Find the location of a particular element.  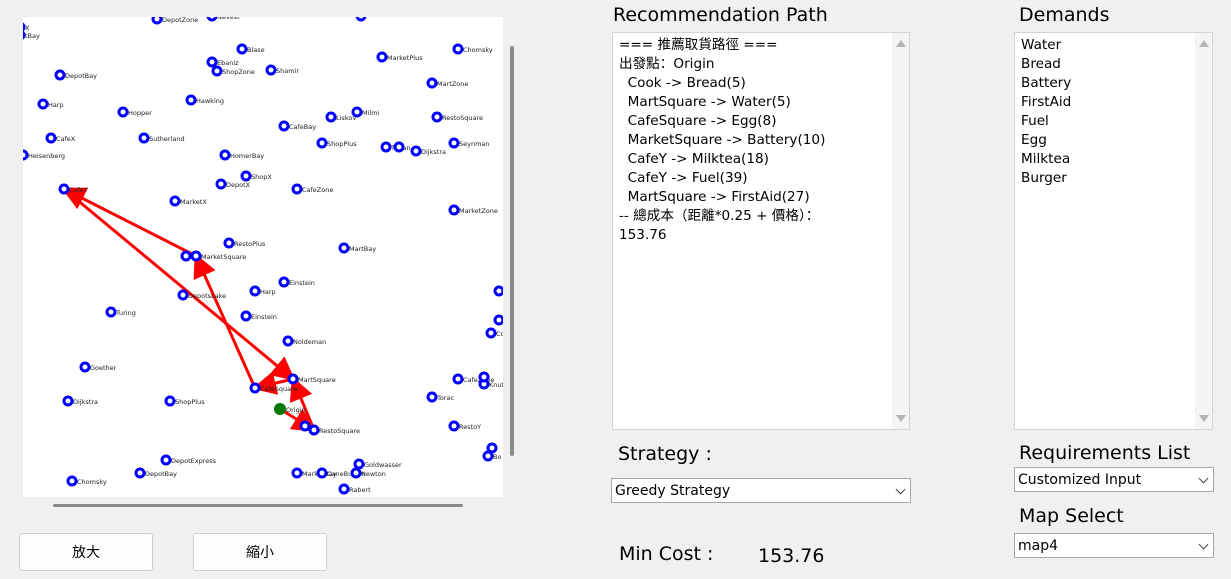

map-poi: DepotsLake is located at coordinates (201, 295).